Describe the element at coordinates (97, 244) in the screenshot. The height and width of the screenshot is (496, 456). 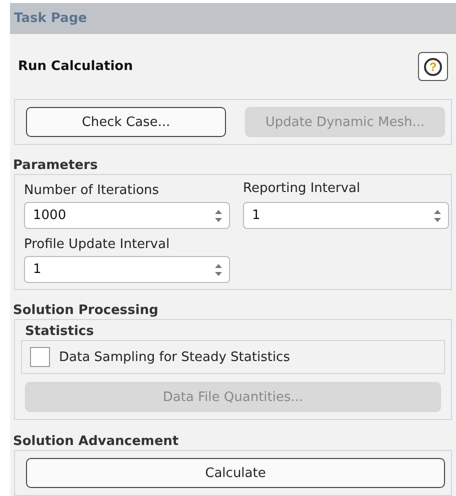
I see `field-label: Profile Update Interval` at that location.